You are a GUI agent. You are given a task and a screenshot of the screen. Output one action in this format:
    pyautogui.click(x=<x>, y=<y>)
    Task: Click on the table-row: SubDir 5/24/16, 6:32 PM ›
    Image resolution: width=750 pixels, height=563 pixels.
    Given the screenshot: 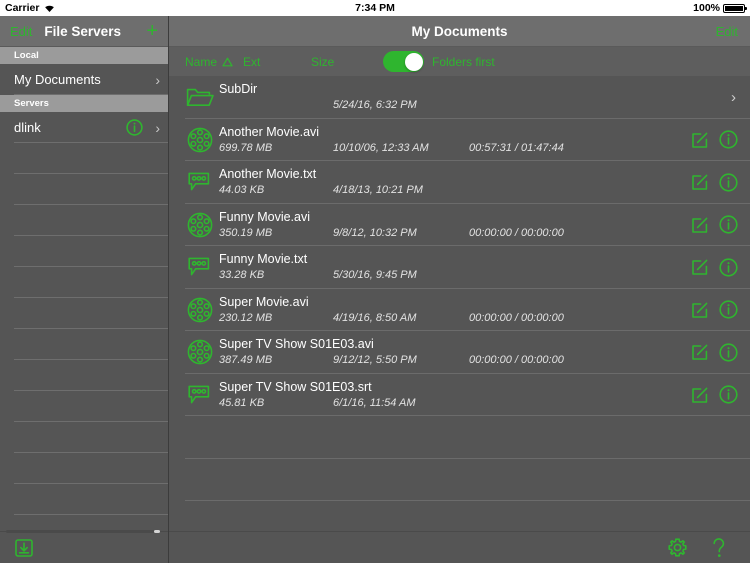 What is the action you would take?
    pyautogui.click(x=459, y=97)
    